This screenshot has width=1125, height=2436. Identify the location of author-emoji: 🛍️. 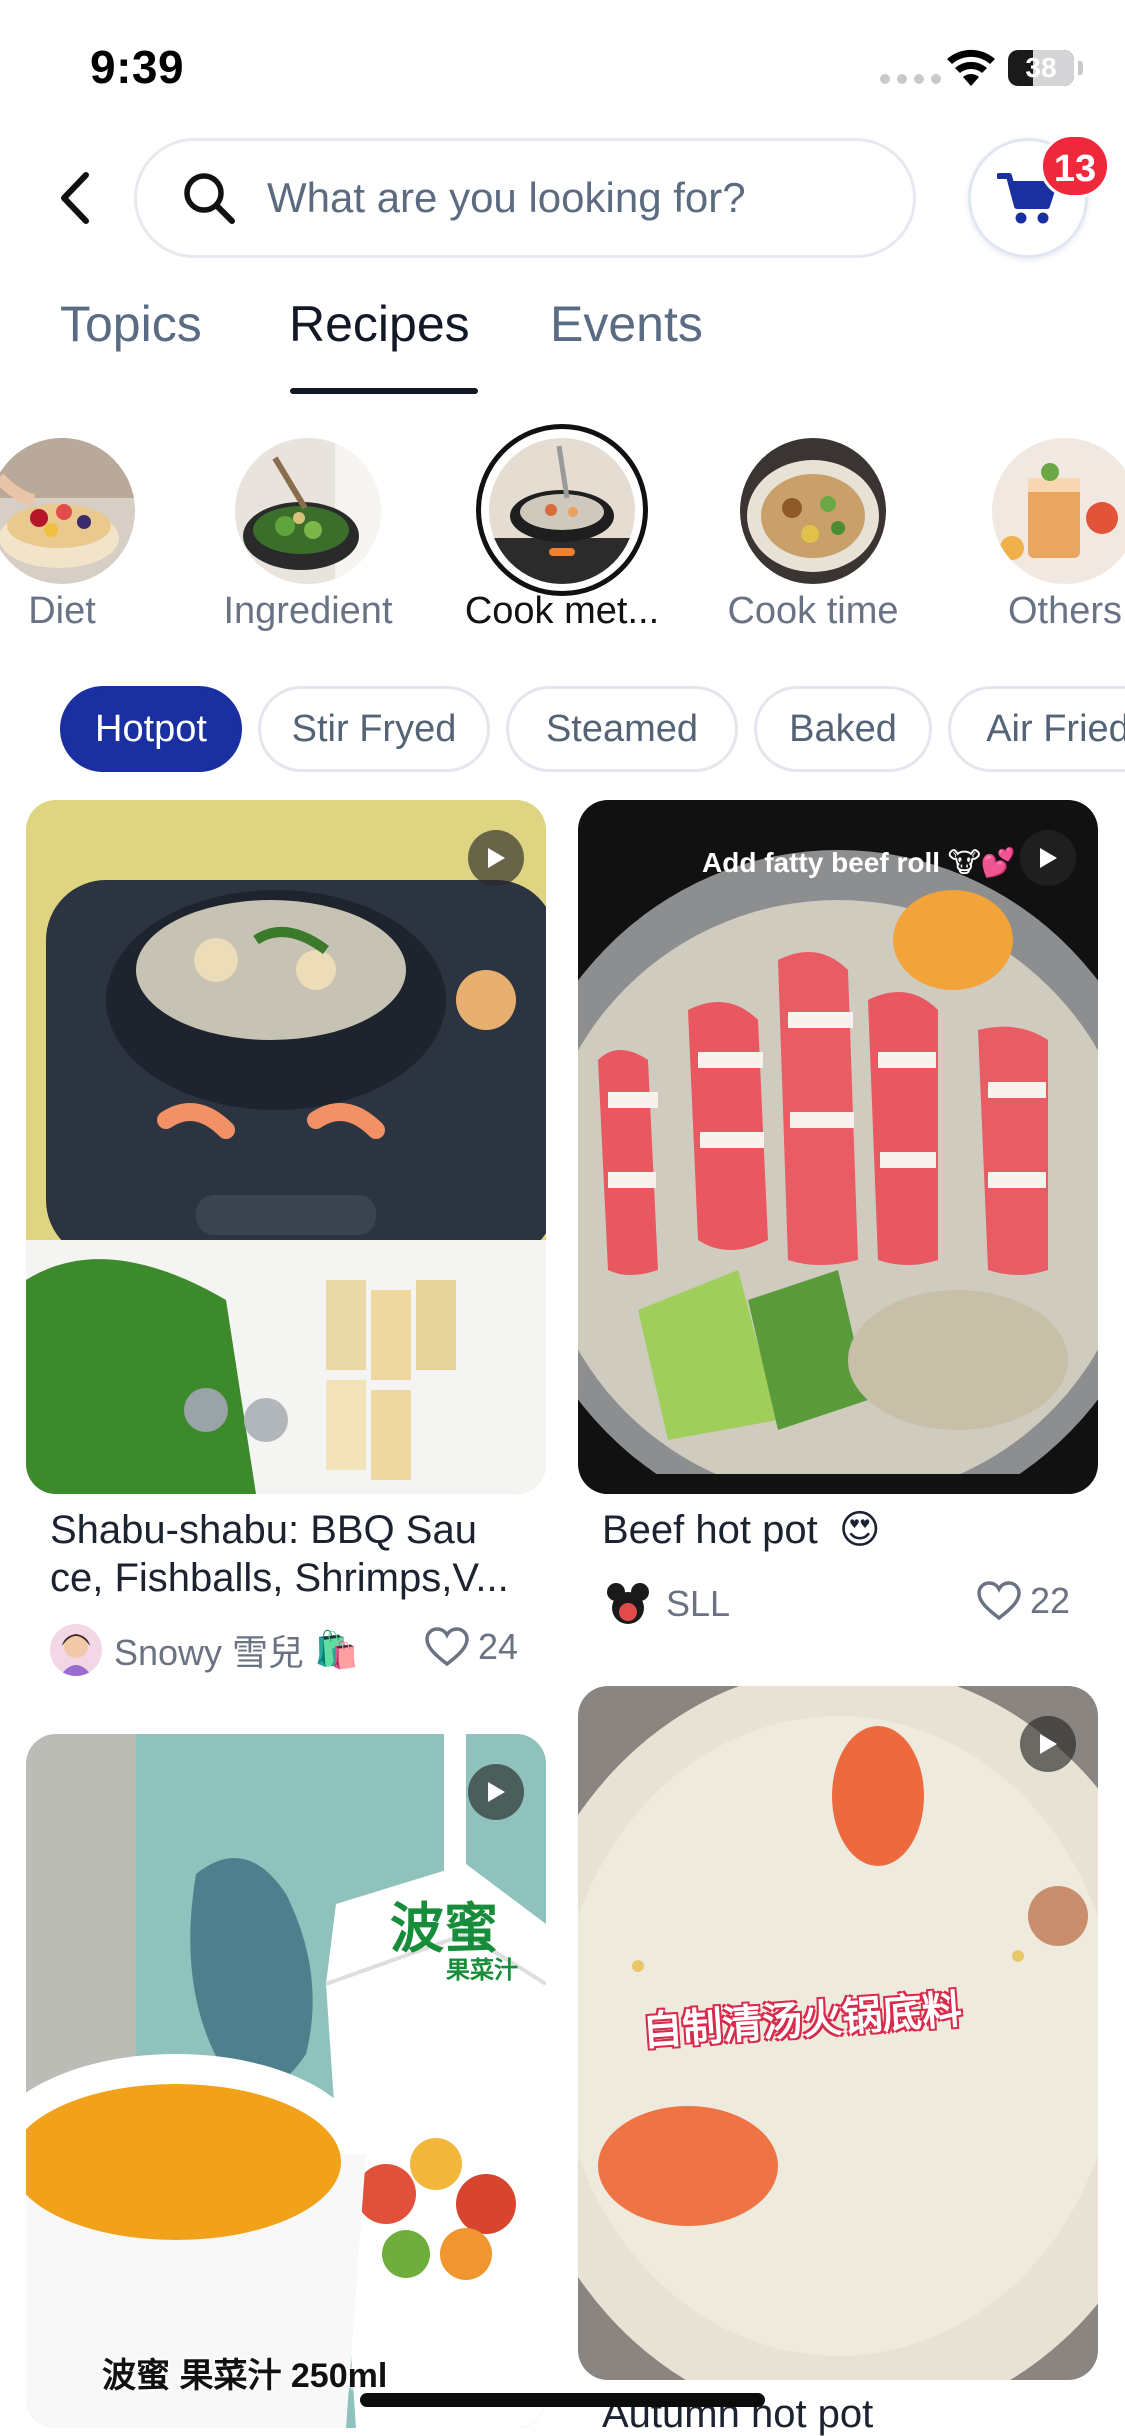
(336, 1649).